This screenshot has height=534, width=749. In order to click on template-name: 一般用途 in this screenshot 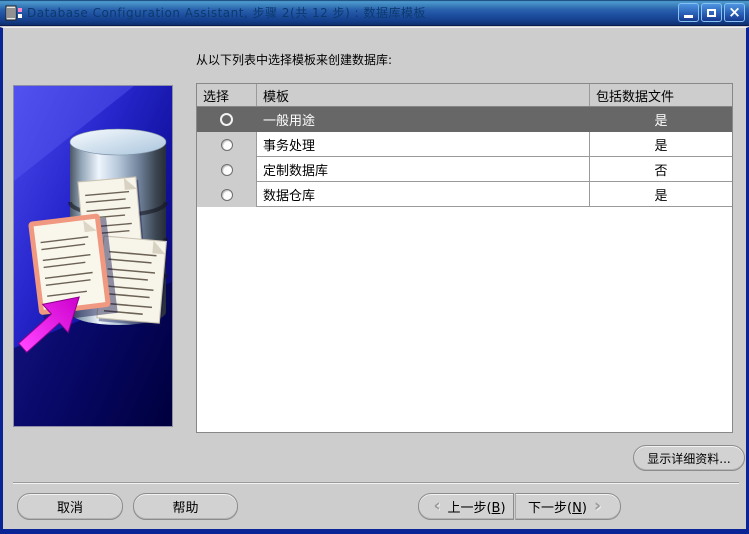, I will do `click(423, 119)`.